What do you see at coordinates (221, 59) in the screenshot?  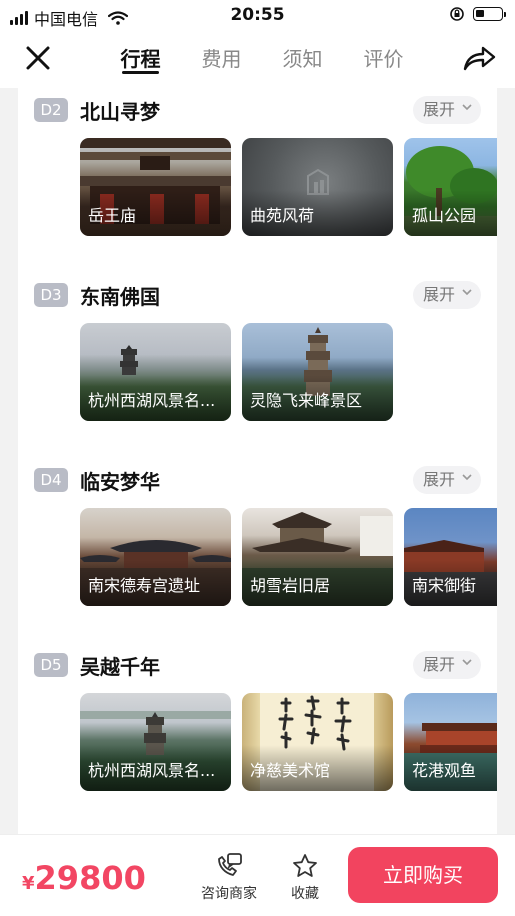 I see `tab-fees: 费用` at bounding box center [221, 59].